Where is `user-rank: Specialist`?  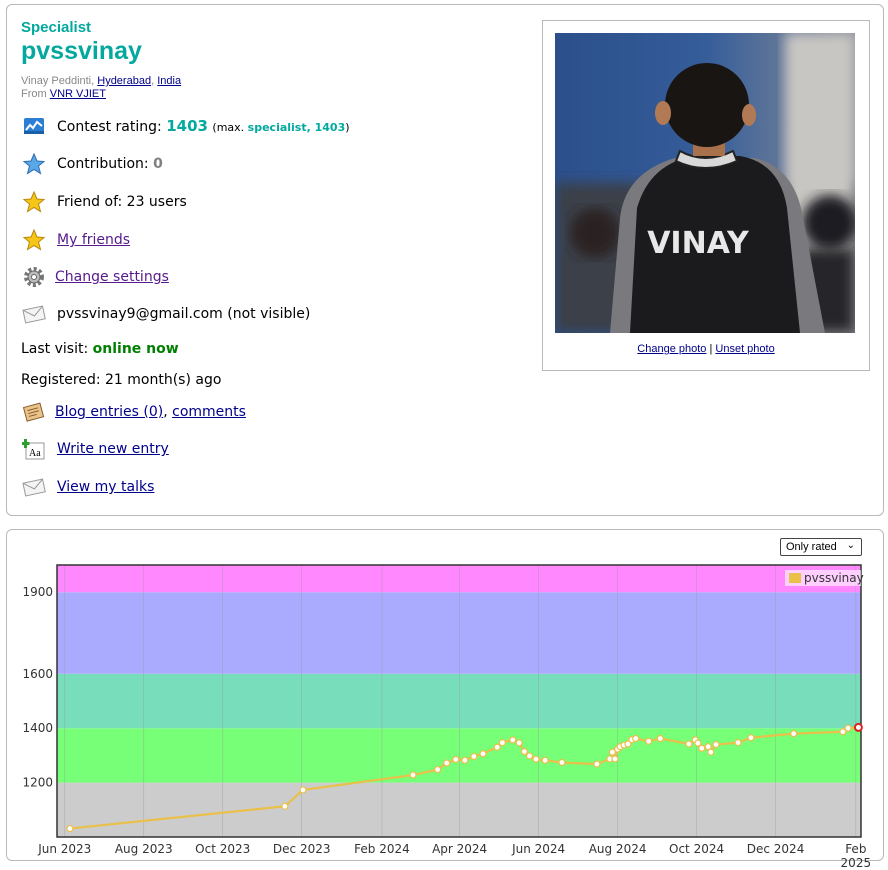
user-rank: Specialist is located at coordinates (56, 27).